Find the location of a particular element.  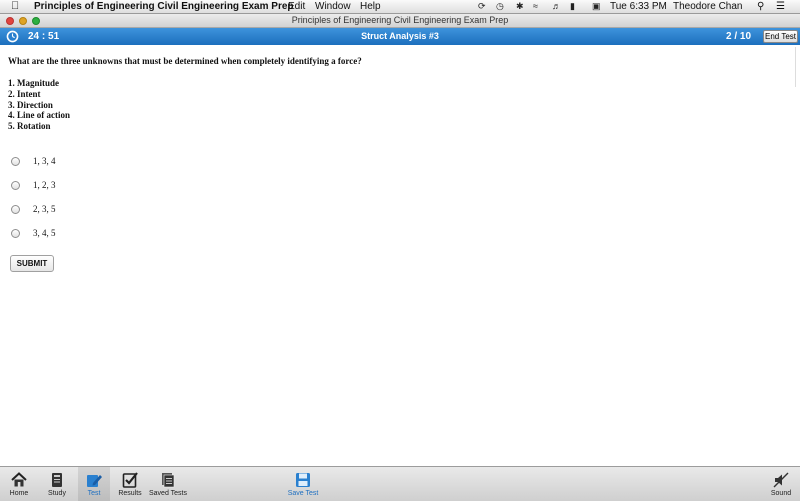

menu-user: Theodore Chan is located at coordinates (708, 6).